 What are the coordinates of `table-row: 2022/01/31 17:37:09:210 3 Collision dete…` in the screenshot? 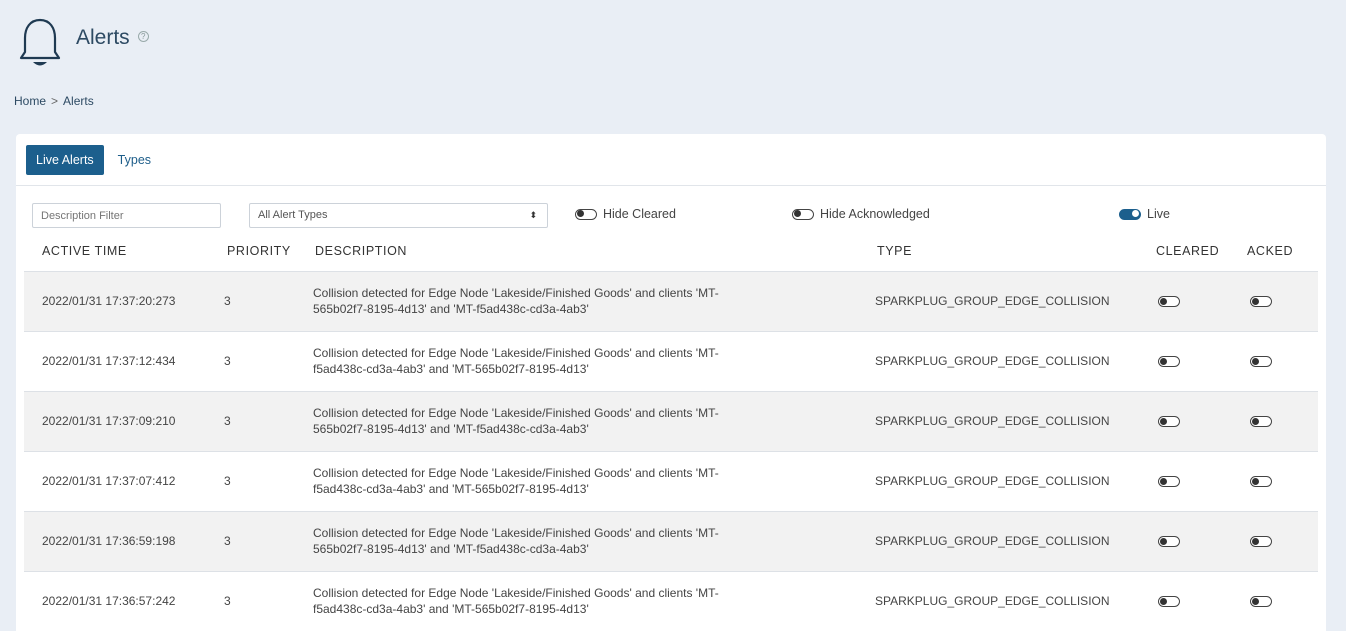 It's located at (671, 421).